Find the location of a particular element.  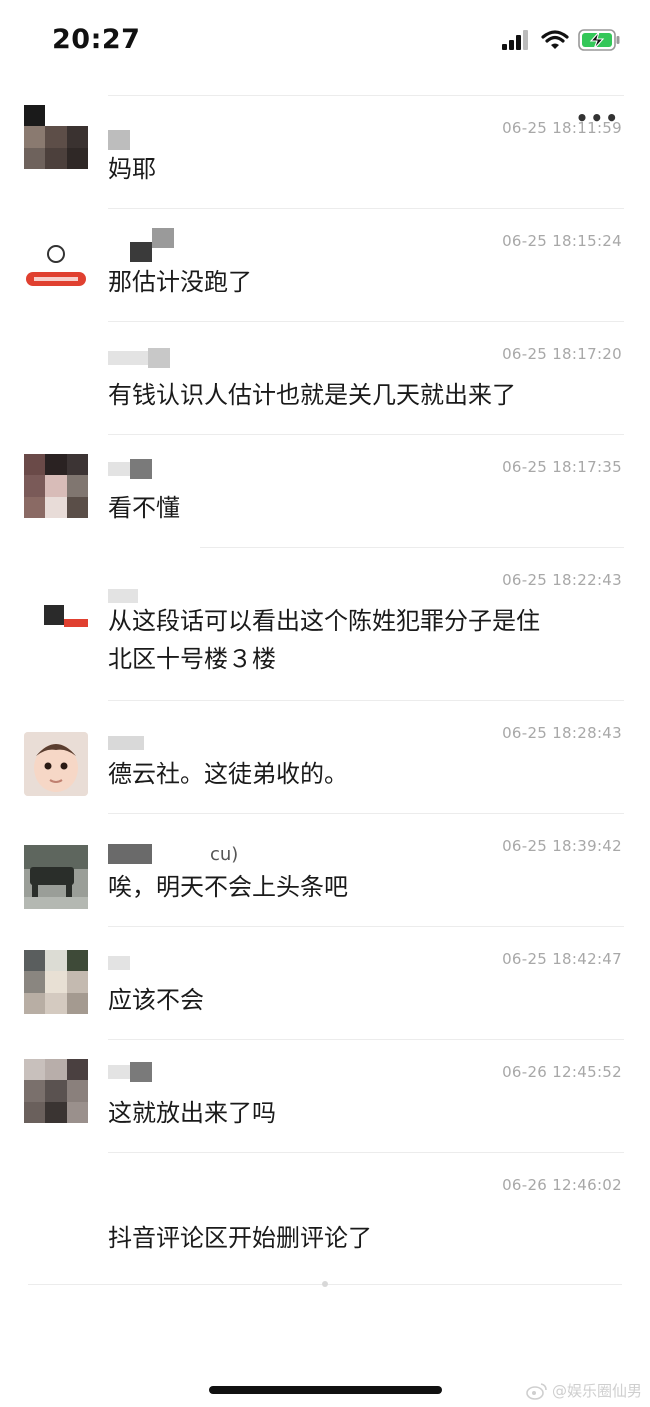

timestamp: 06-25 18:39:42 is located at coordinates (562, 846).